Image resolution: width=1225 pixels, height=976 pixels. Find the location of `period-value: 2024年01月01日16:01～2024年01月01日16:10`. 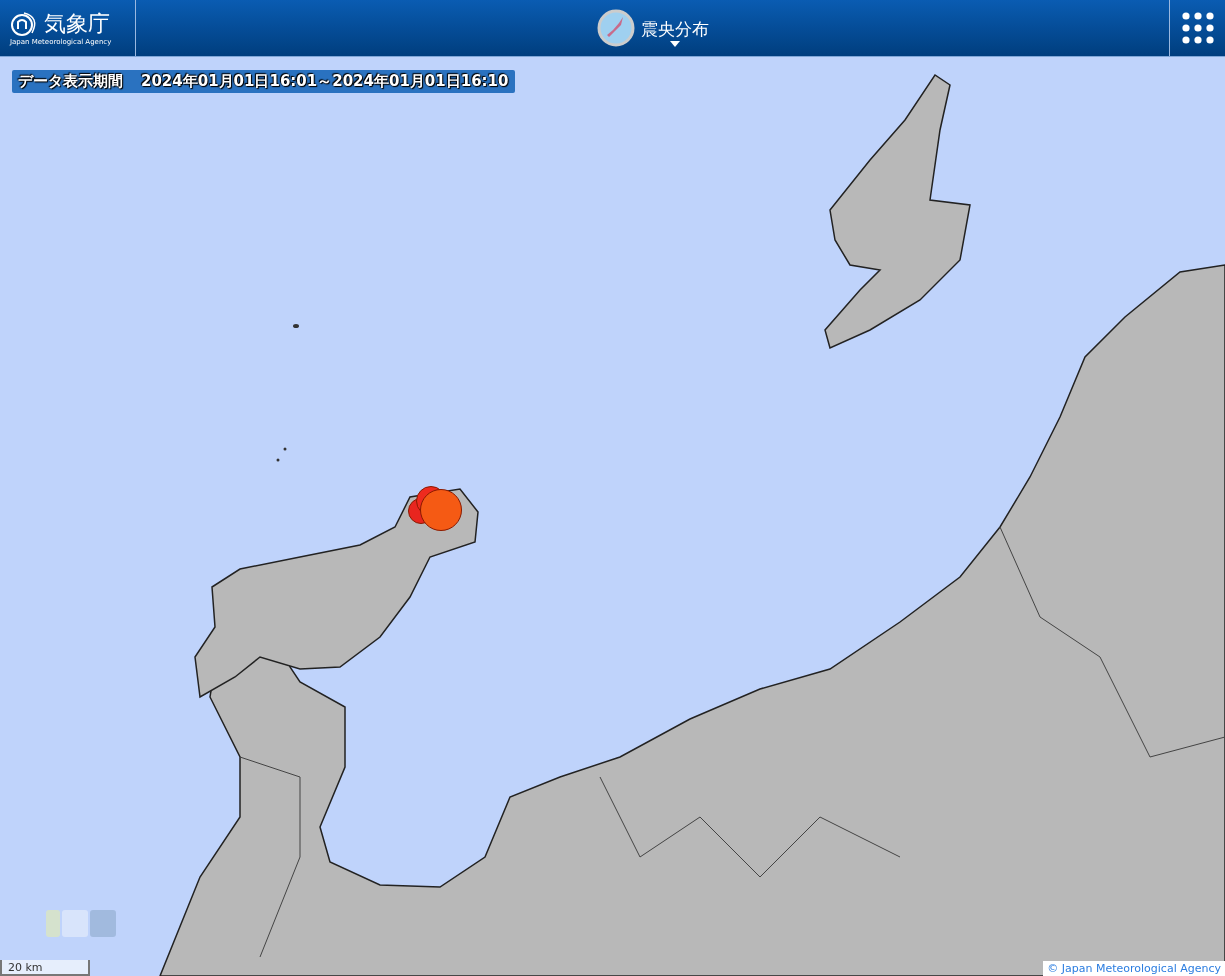

period-value: 2024年01月01日16:01～2024年01月01日16:10 is located at coordinates (325, 81).